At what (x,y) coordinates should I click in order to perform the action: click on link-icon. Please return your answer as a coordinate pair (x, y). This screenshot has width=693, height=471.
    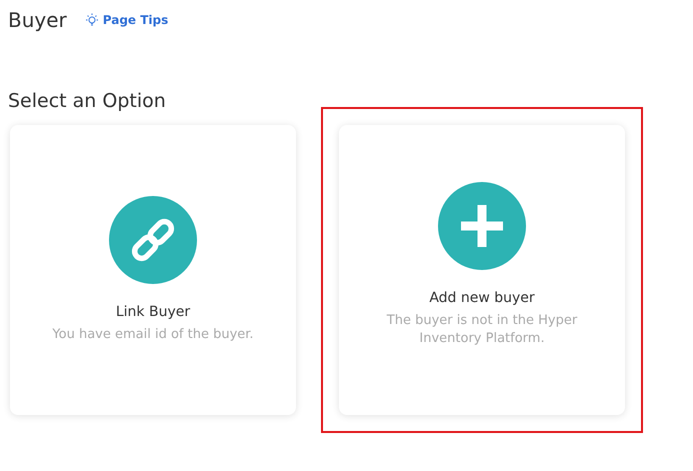
    Looking at the image, I should click on (153, 240).